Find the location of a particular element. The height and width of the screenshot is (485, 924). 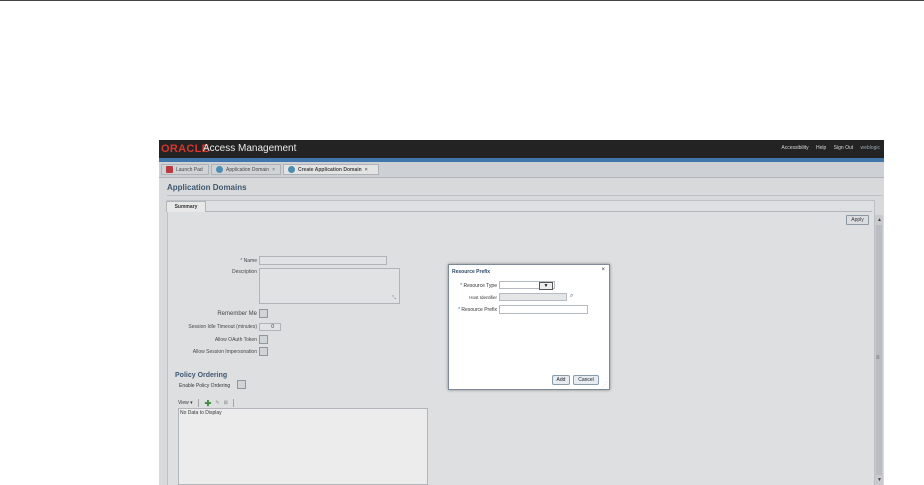

resource-prefix-label: * Resource Prefix is located at coordinates (477, 310).